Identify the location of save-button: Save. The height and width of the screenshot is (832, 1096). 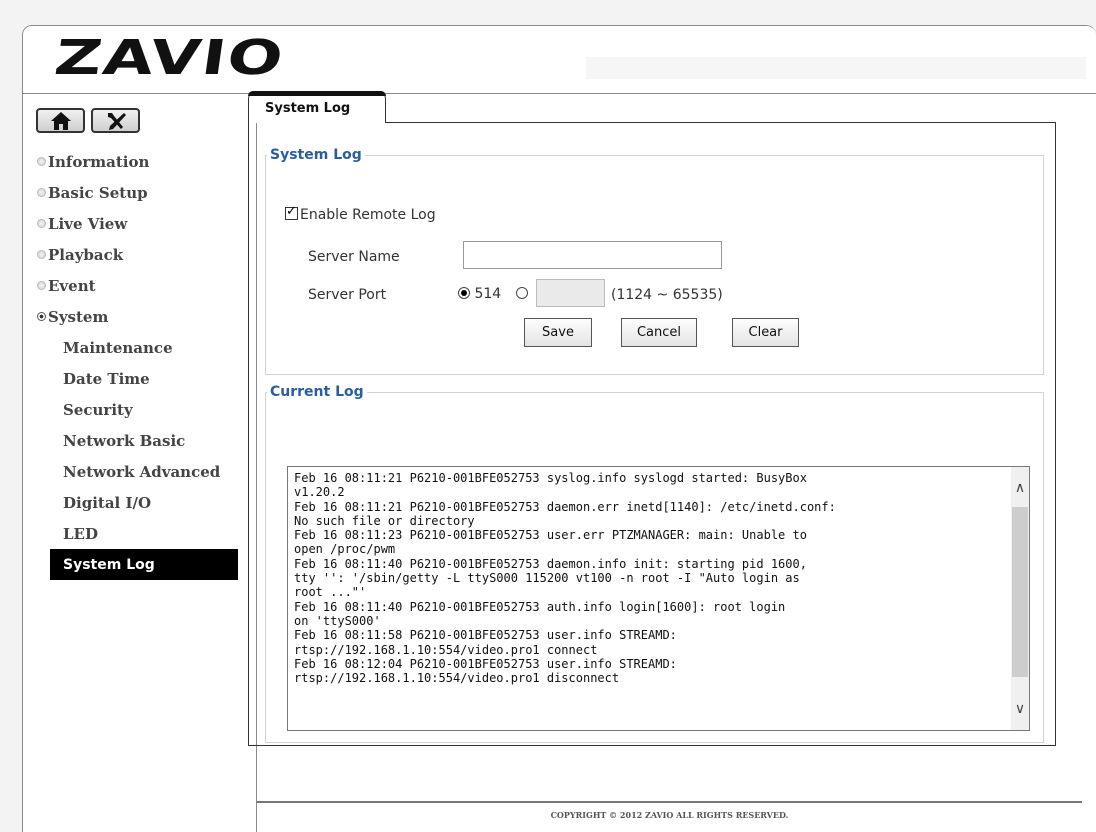
(558, 332).